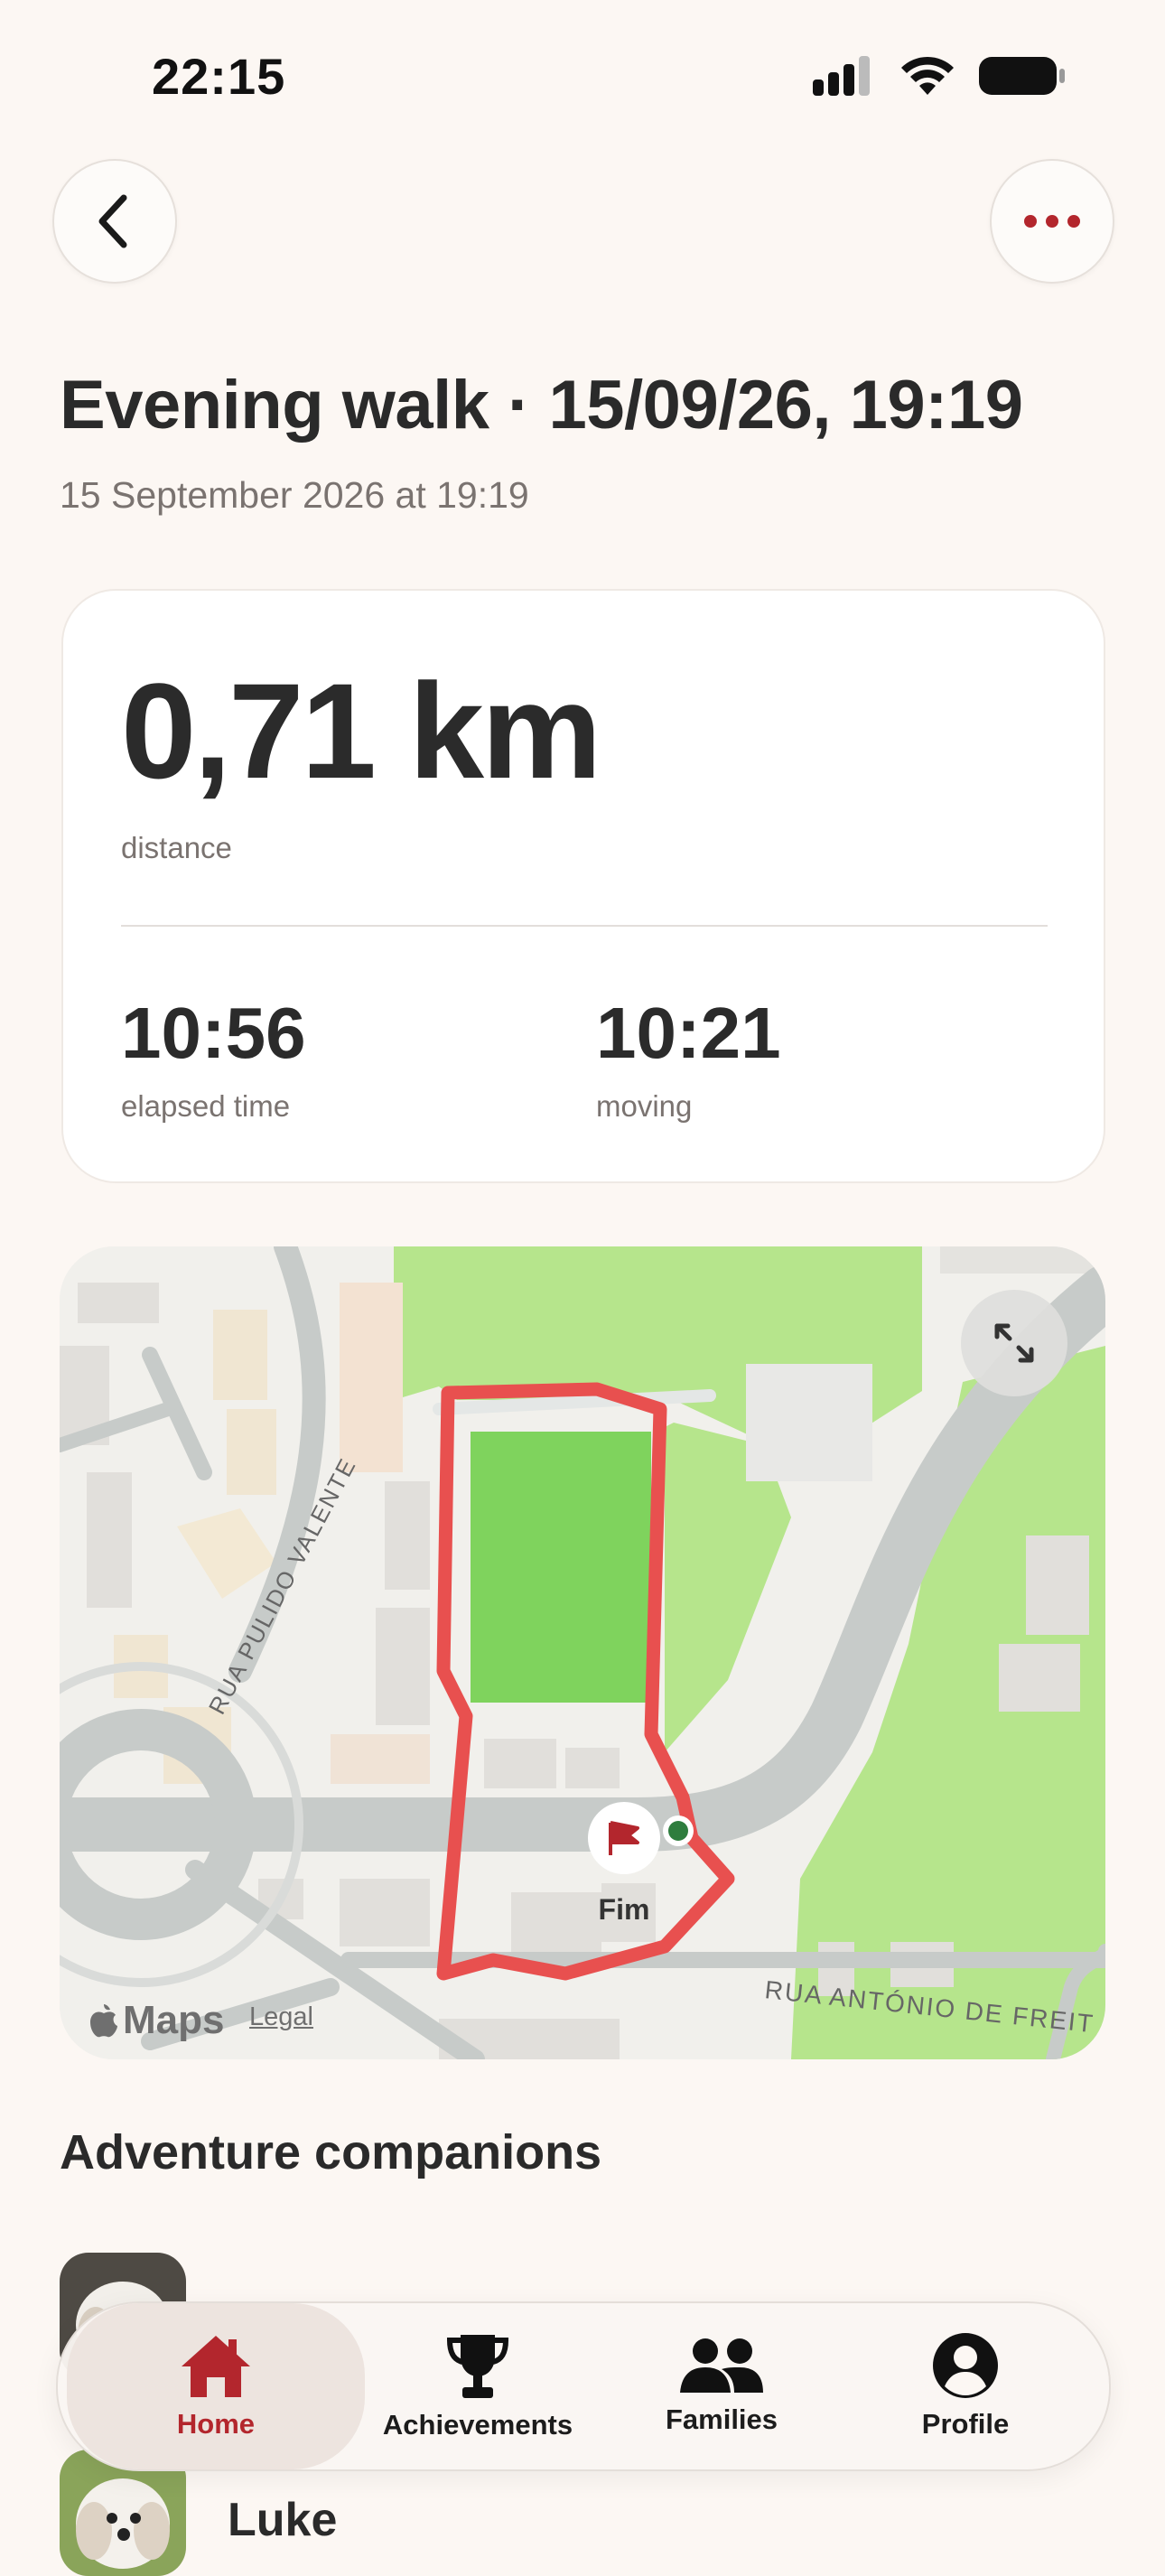  I want to click on stats-divider, so click(584, 926).